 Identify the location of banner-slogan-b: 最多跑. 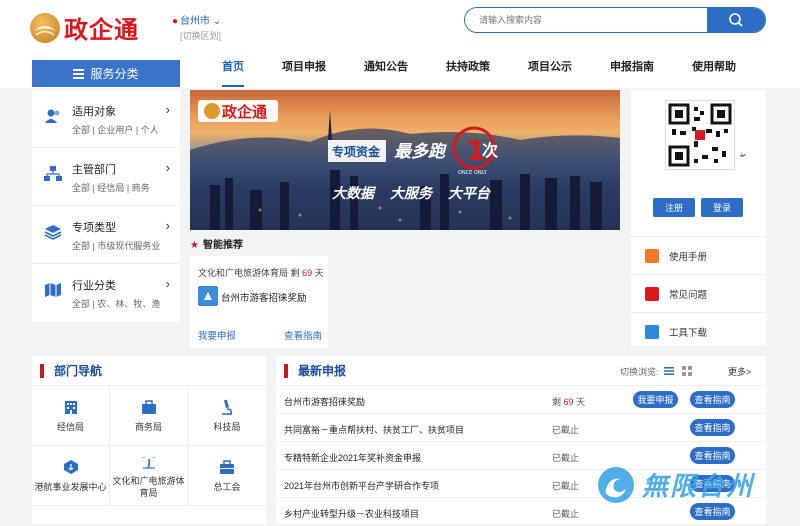
(420, 152).